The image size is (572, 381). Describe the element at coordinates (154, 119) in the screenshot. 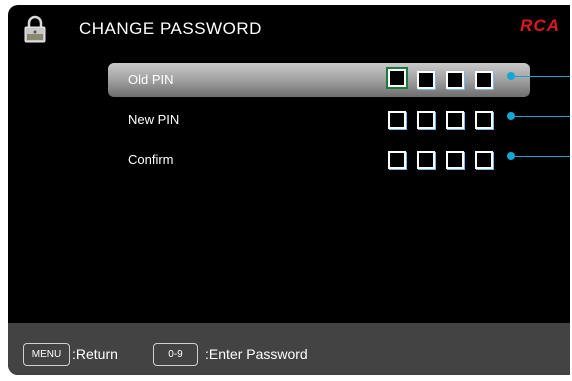

I see `new-pin-label: New PIN` at that location.